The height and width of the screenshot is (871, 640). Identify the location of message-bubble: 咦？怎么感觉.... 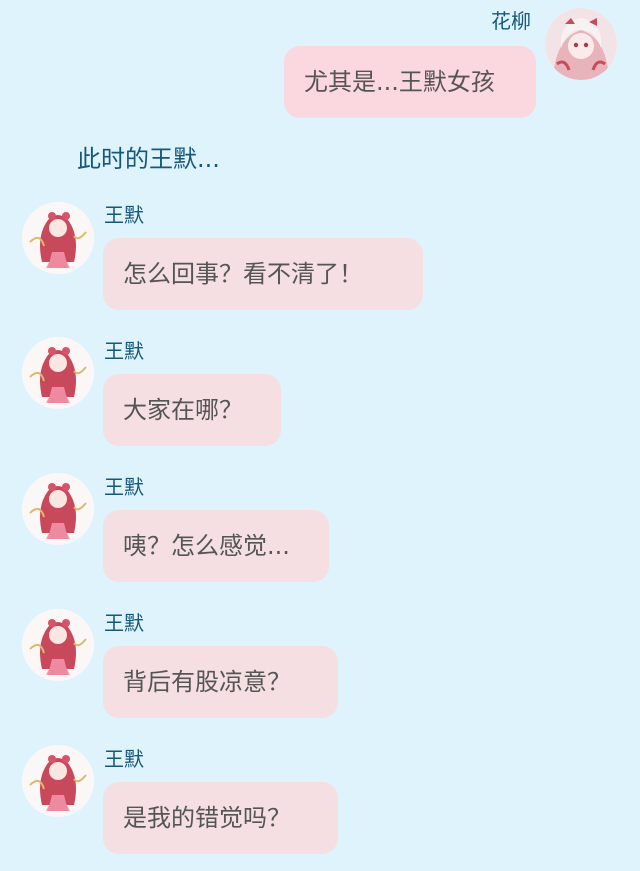
(216, 546).